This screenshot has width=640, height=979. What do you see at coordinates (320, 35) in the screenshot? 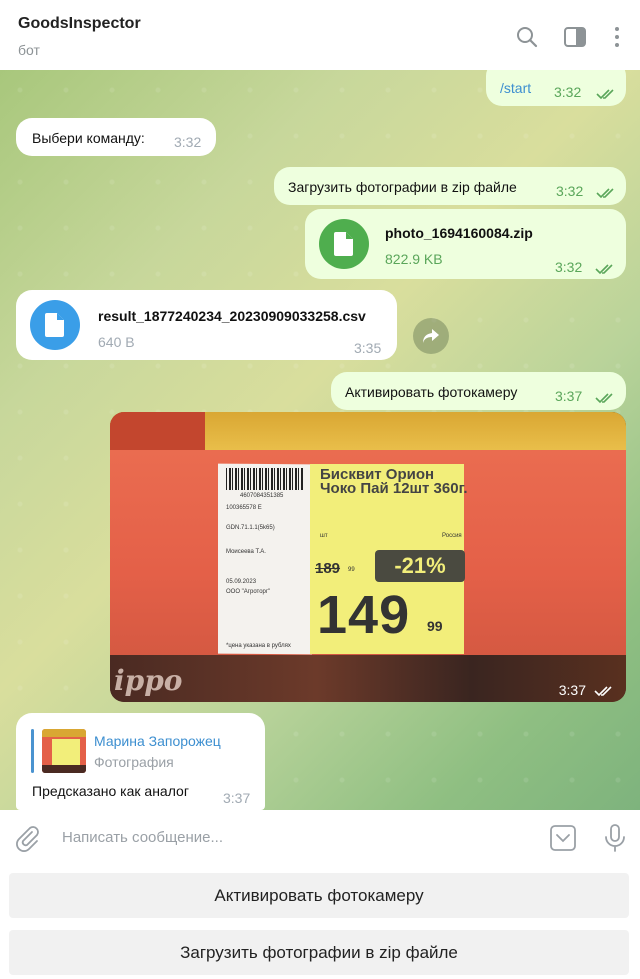
I see `chat-header: GoodsInspector бот` at bounding box center [320, 35].